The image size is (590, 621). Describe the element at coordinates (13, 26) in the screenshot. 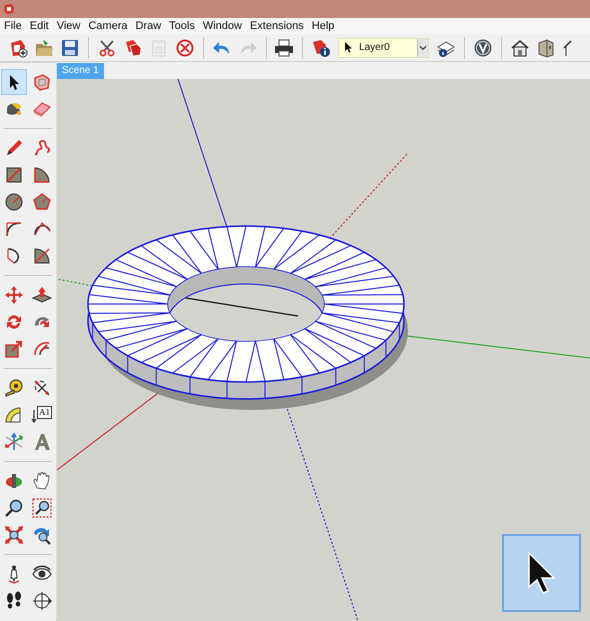

I see `menu-item: File` at that location.